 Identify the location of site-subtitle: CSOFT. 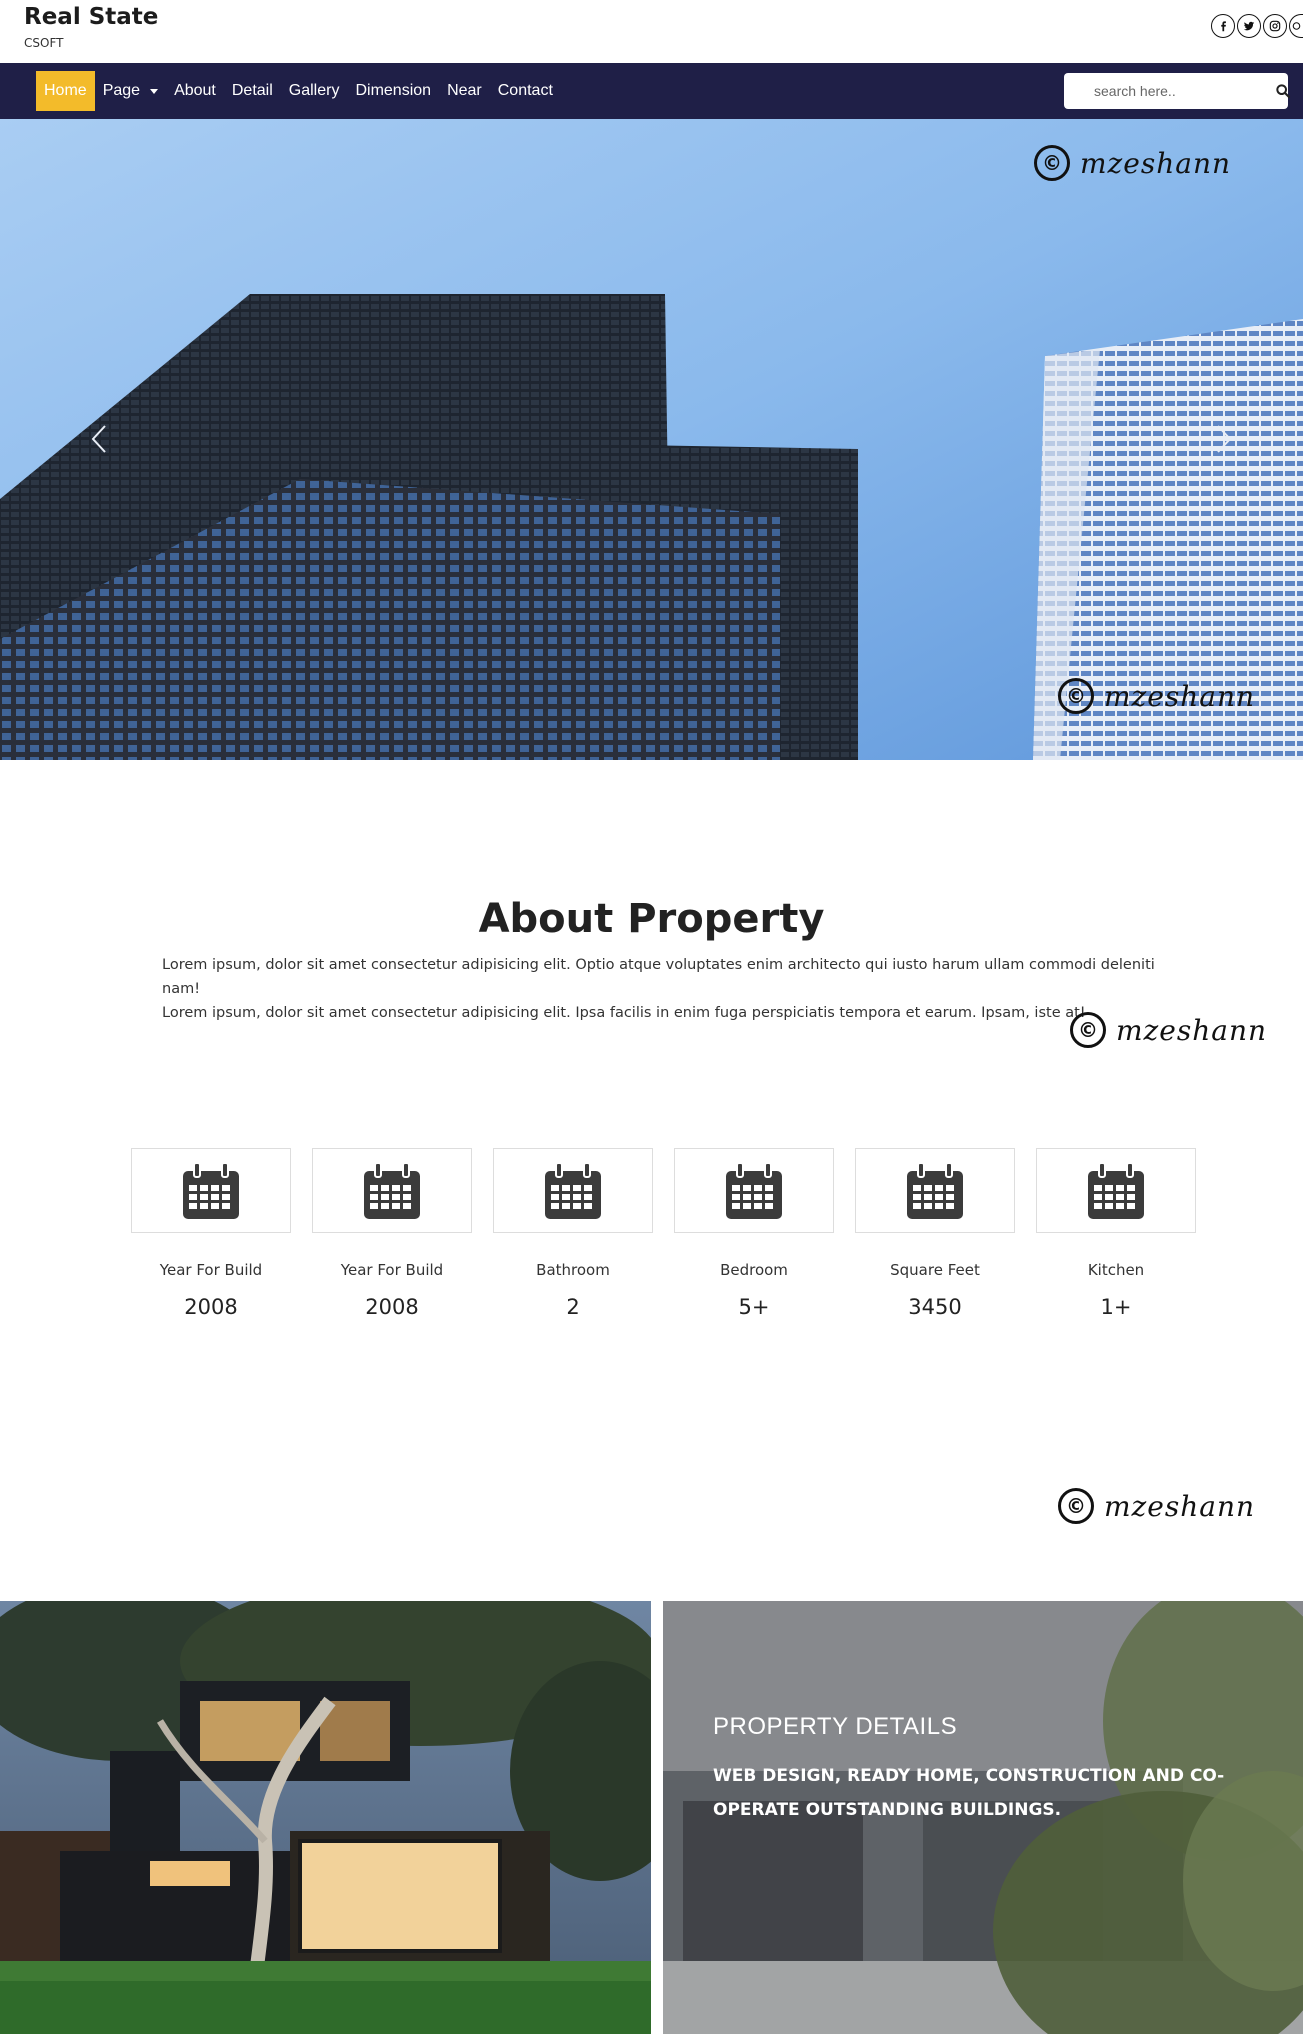
(44, 43).